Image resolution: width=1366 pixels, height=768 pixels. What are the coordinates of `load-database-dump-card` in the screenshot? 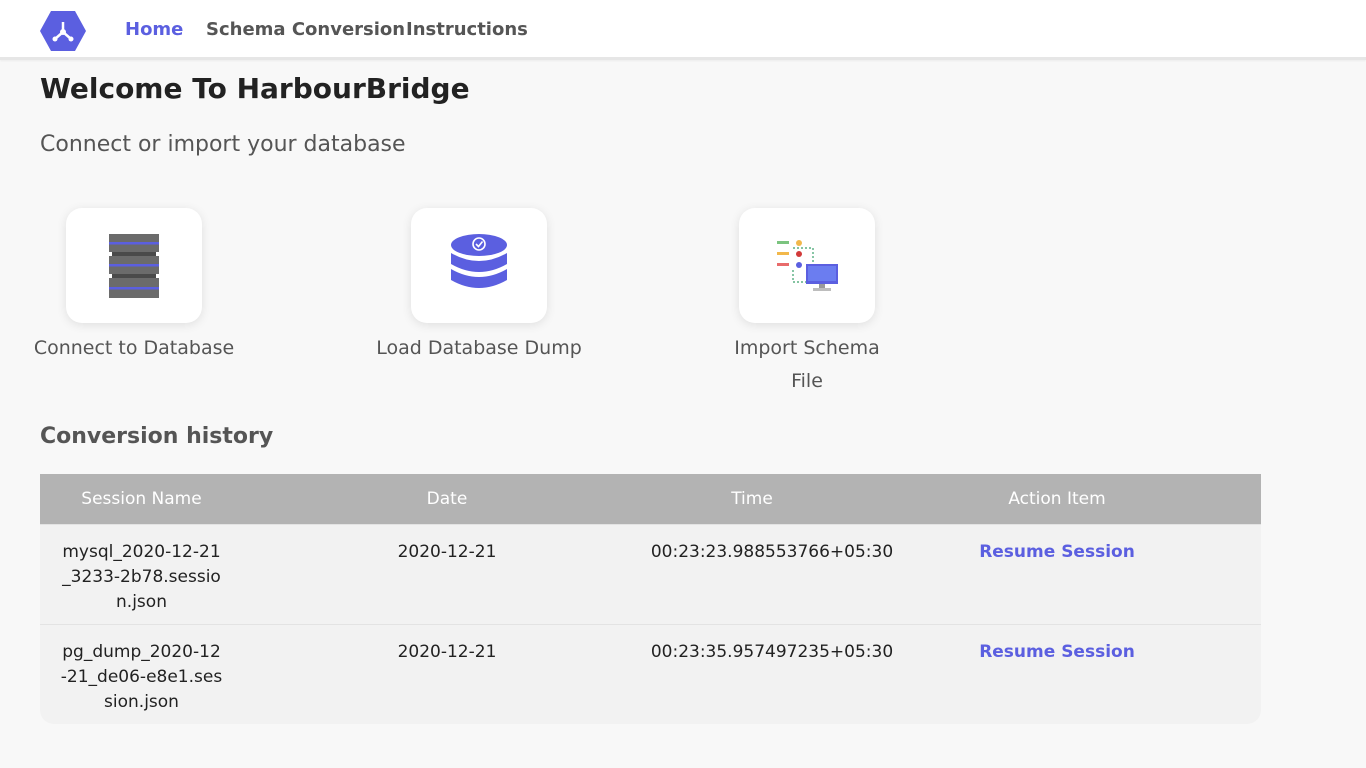 It's located at (479, 265).